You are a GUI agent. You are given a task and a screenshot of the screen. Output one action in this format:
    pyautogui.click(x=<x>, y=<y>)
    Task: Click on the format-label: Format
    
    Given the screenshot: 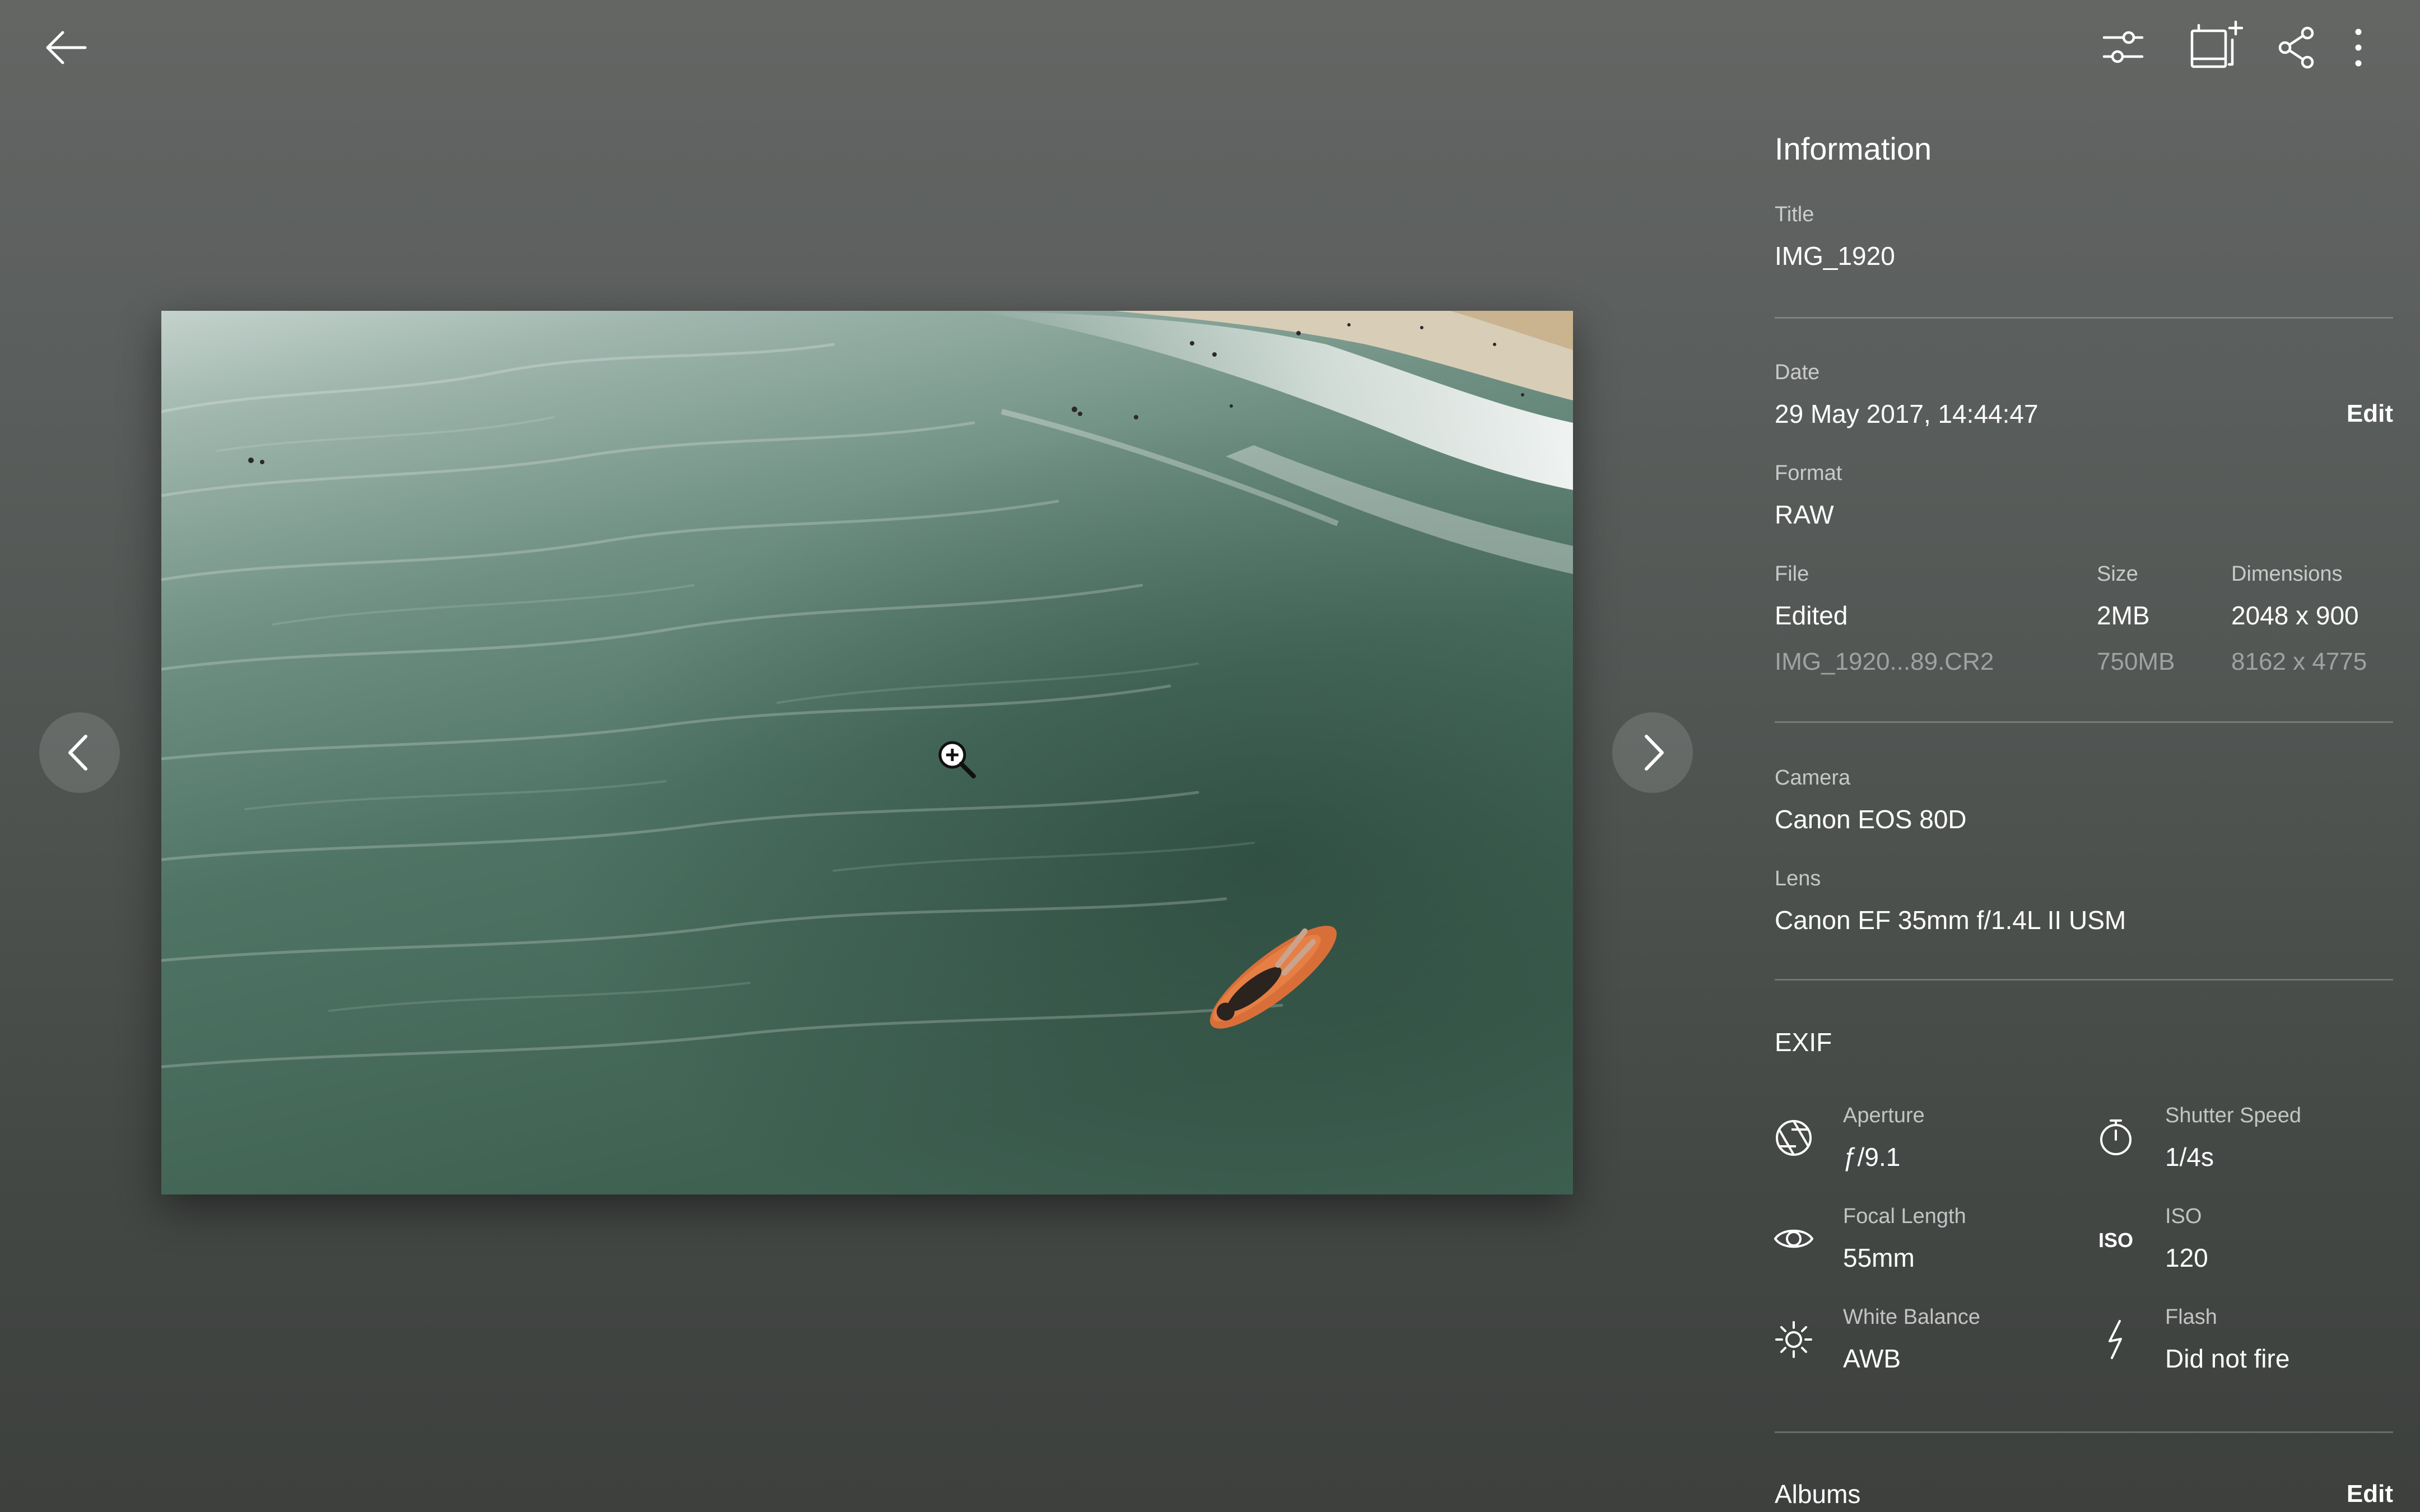 What is the action you would take?
    pyautogui.click(x=1809, y=473)
    